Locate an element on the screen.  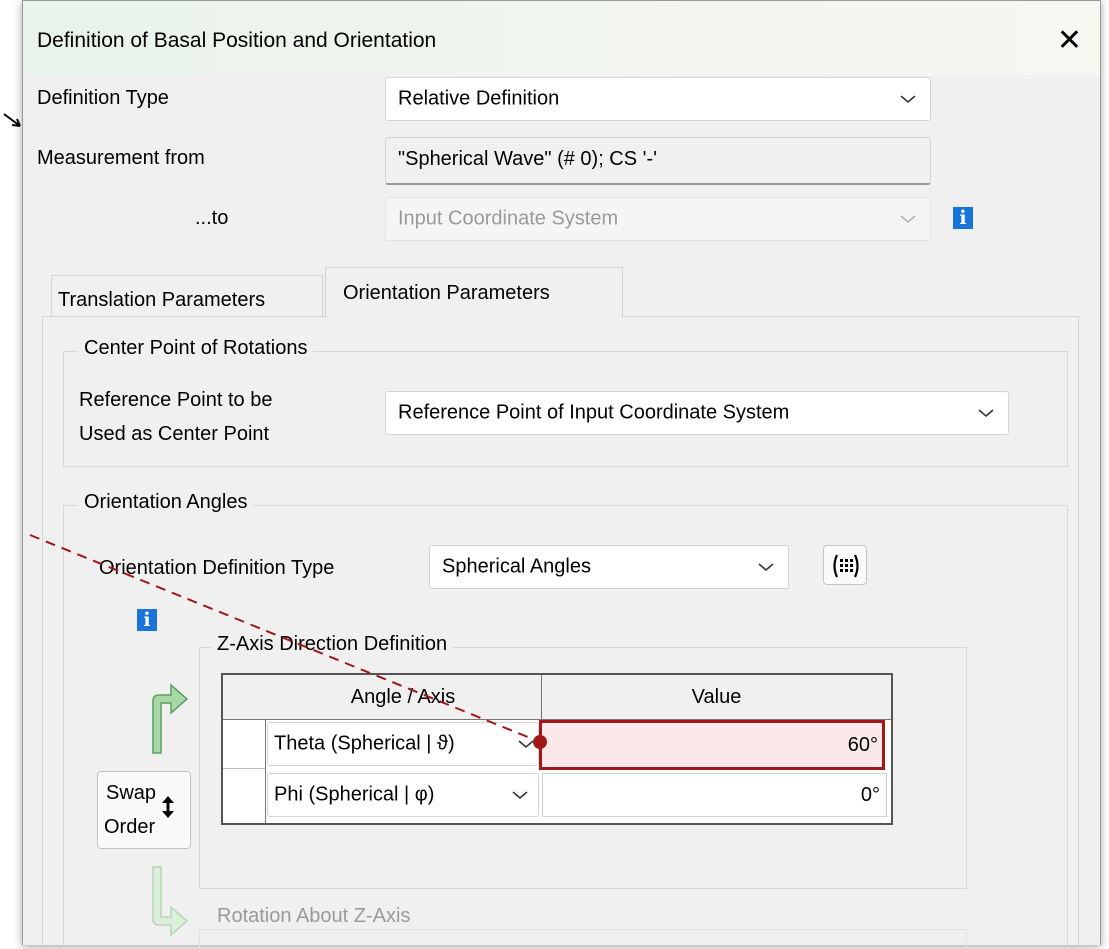
angle-select: Theta (Spherical | ϑ) is located at coordinates (403, 744).